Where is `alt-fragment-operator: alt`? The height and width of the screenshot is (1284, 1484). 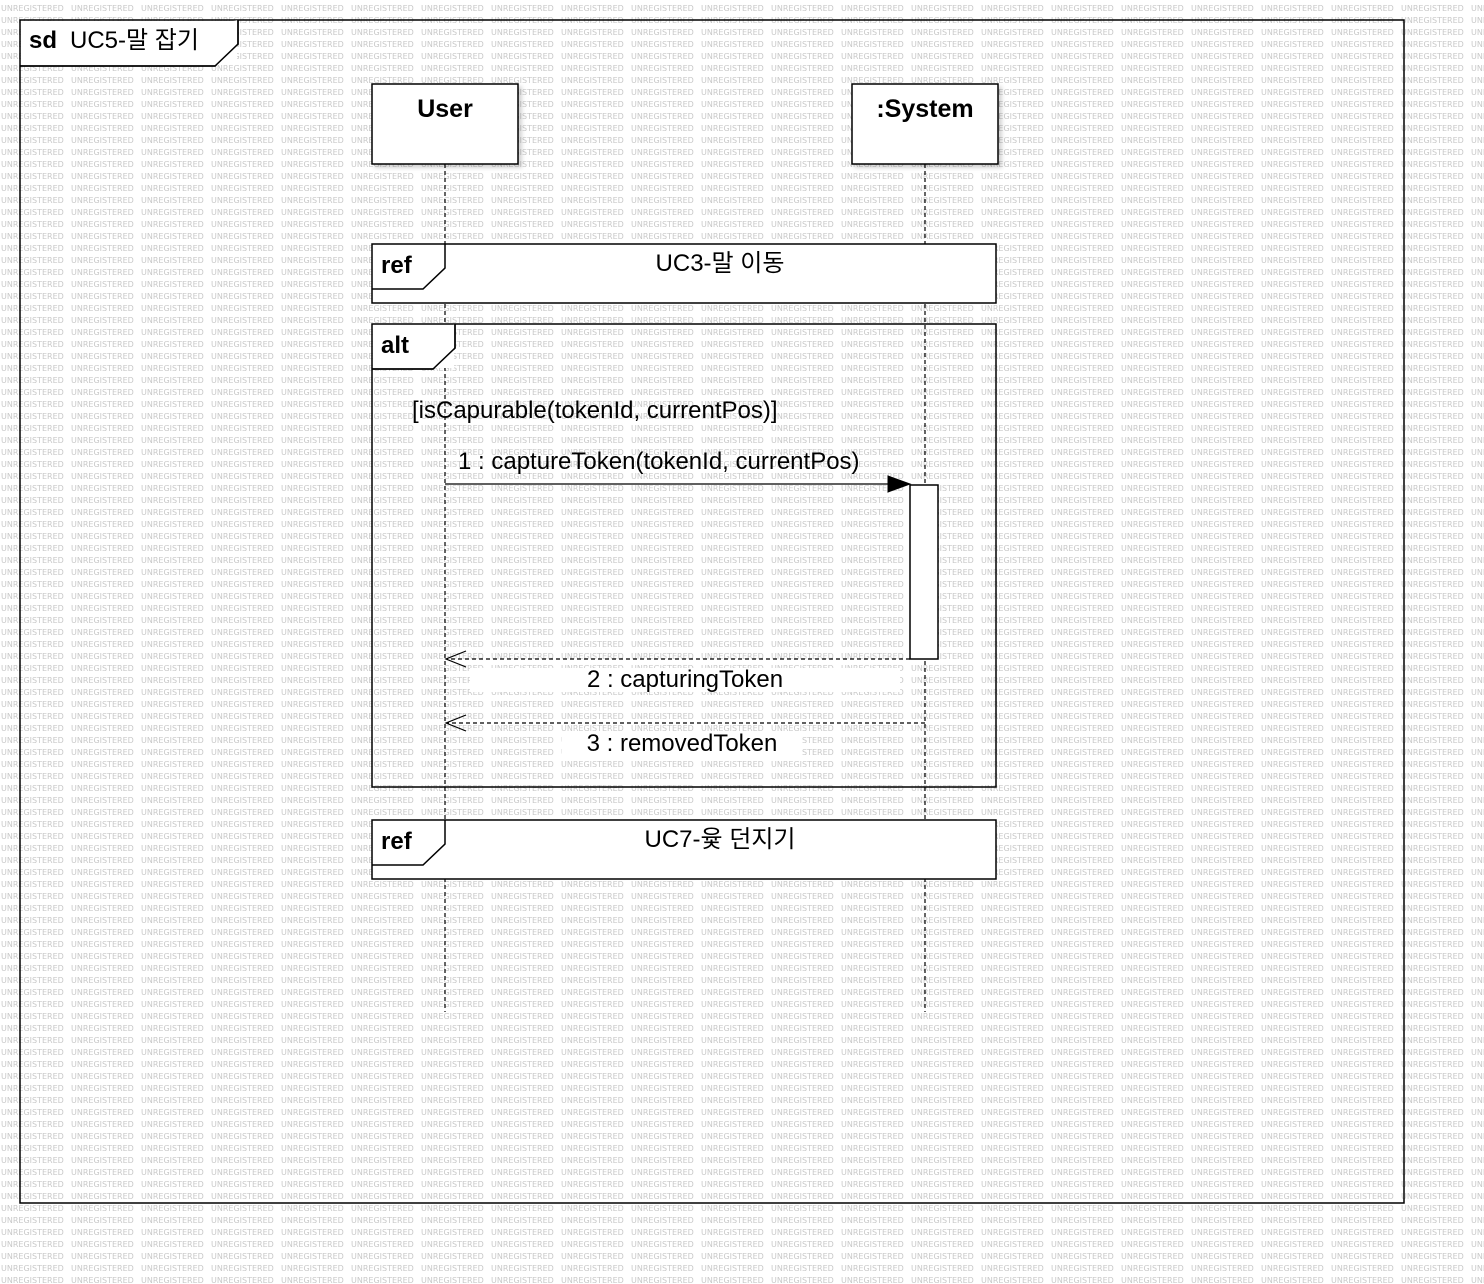
alt-fragment-operator: alt is located at coordinates (395, 345).